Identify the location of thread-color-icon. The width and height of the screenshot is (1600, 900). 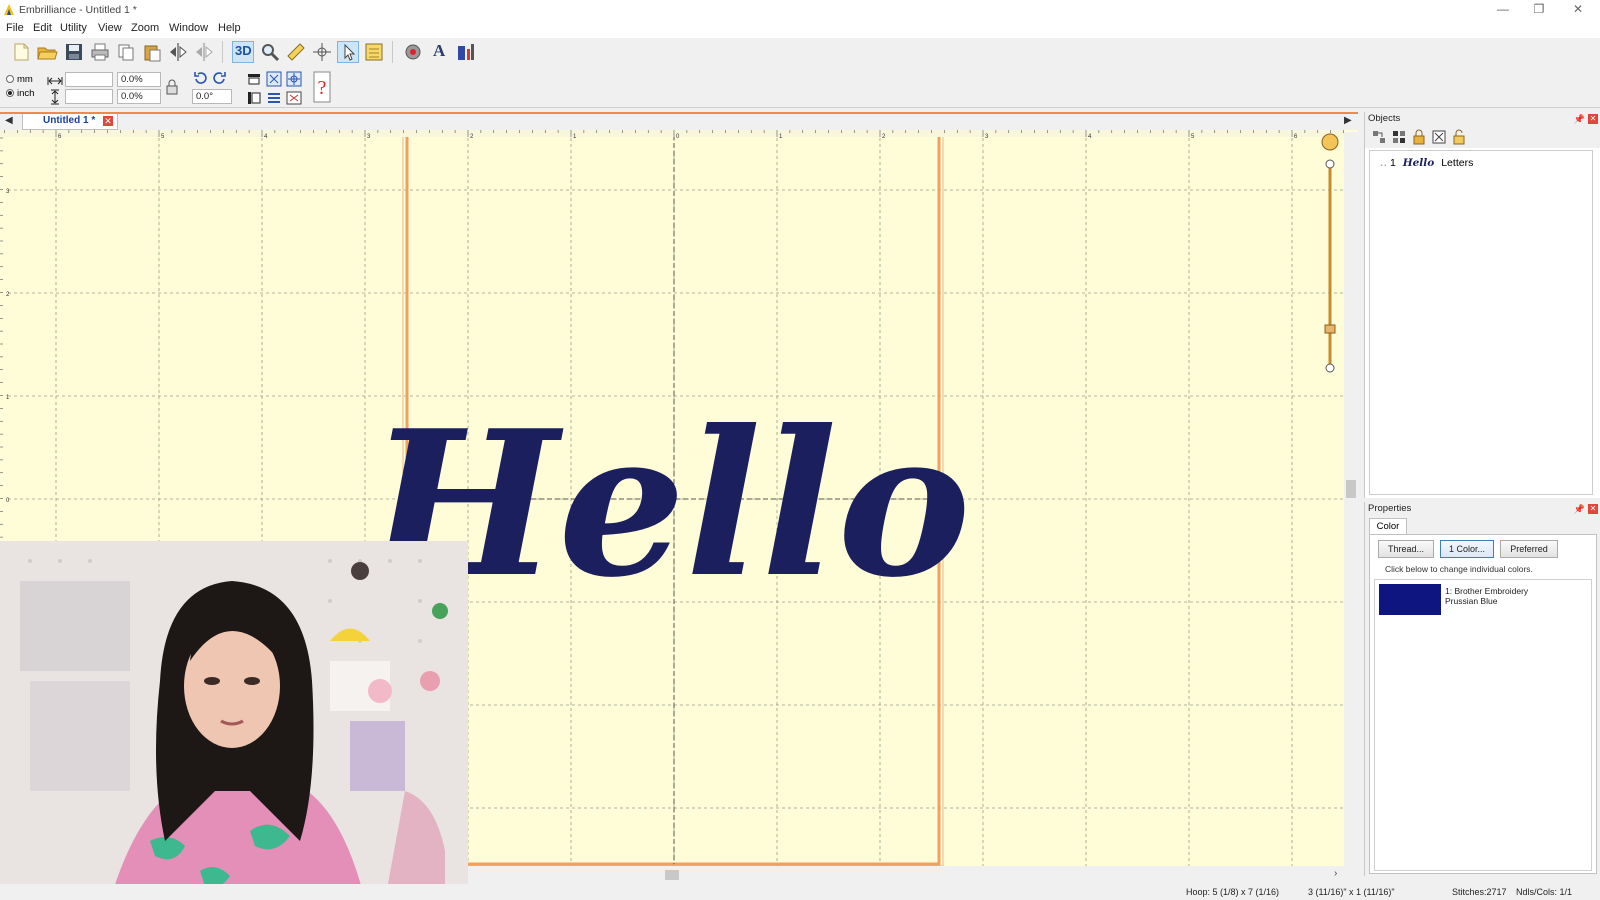
(466, 52).